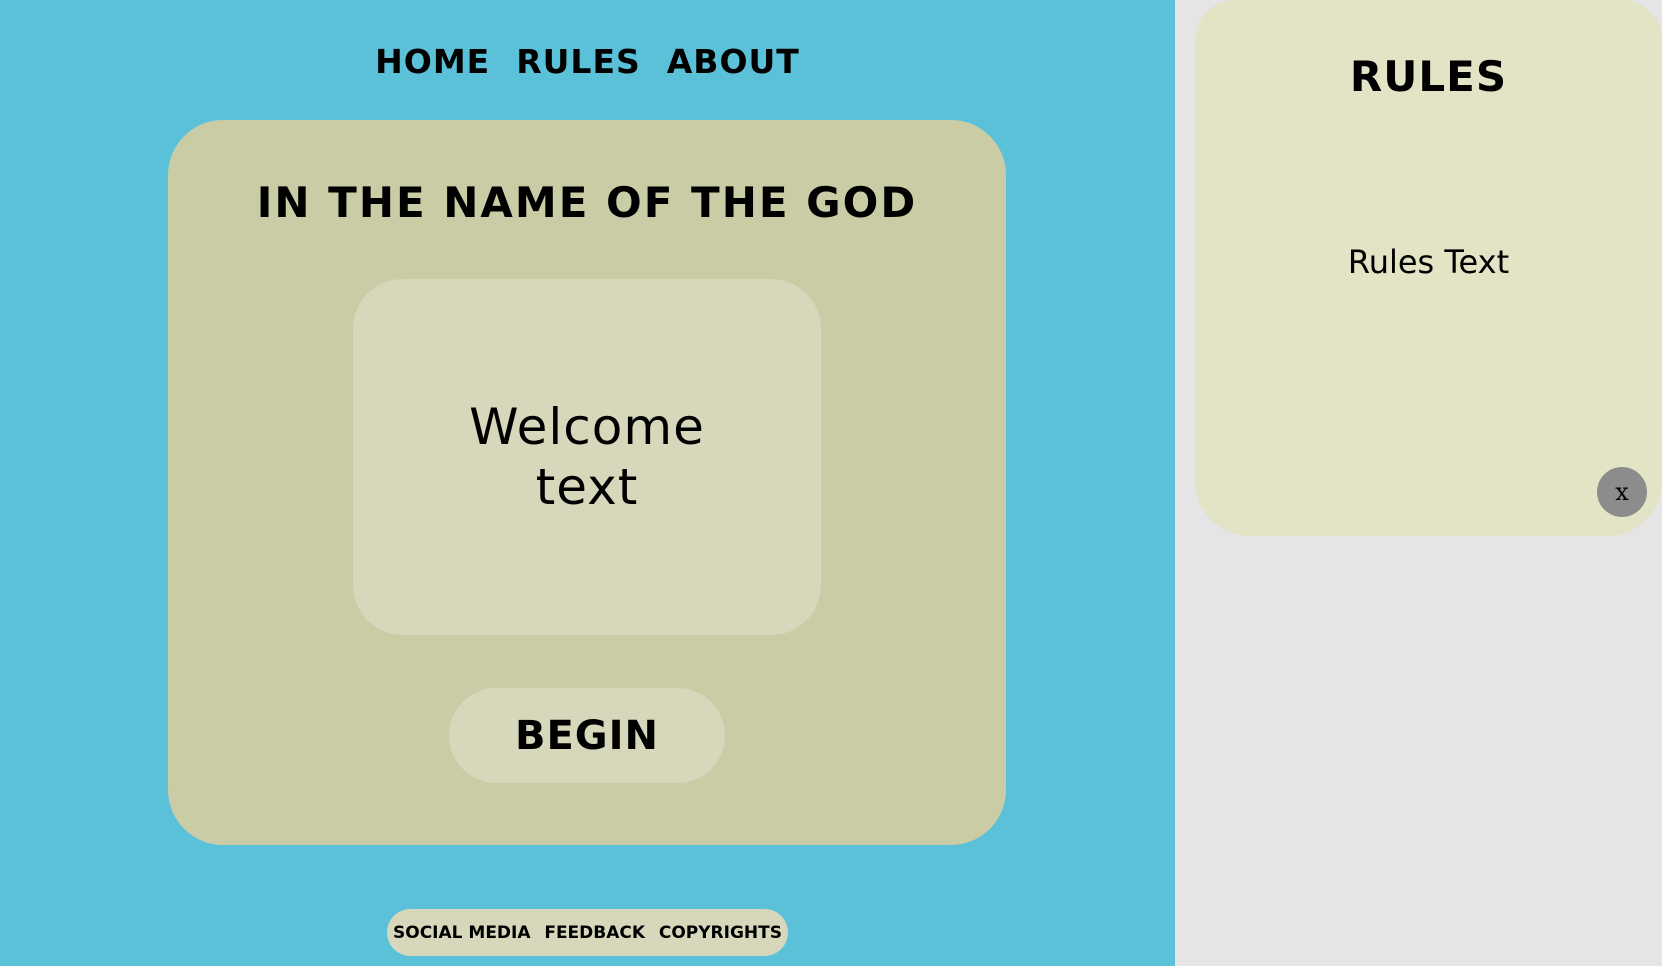  What do you see at coordinates (578, 61) in the screenshot?
I see `nav-rules-link: RULES` at bounding box center [578, 61].